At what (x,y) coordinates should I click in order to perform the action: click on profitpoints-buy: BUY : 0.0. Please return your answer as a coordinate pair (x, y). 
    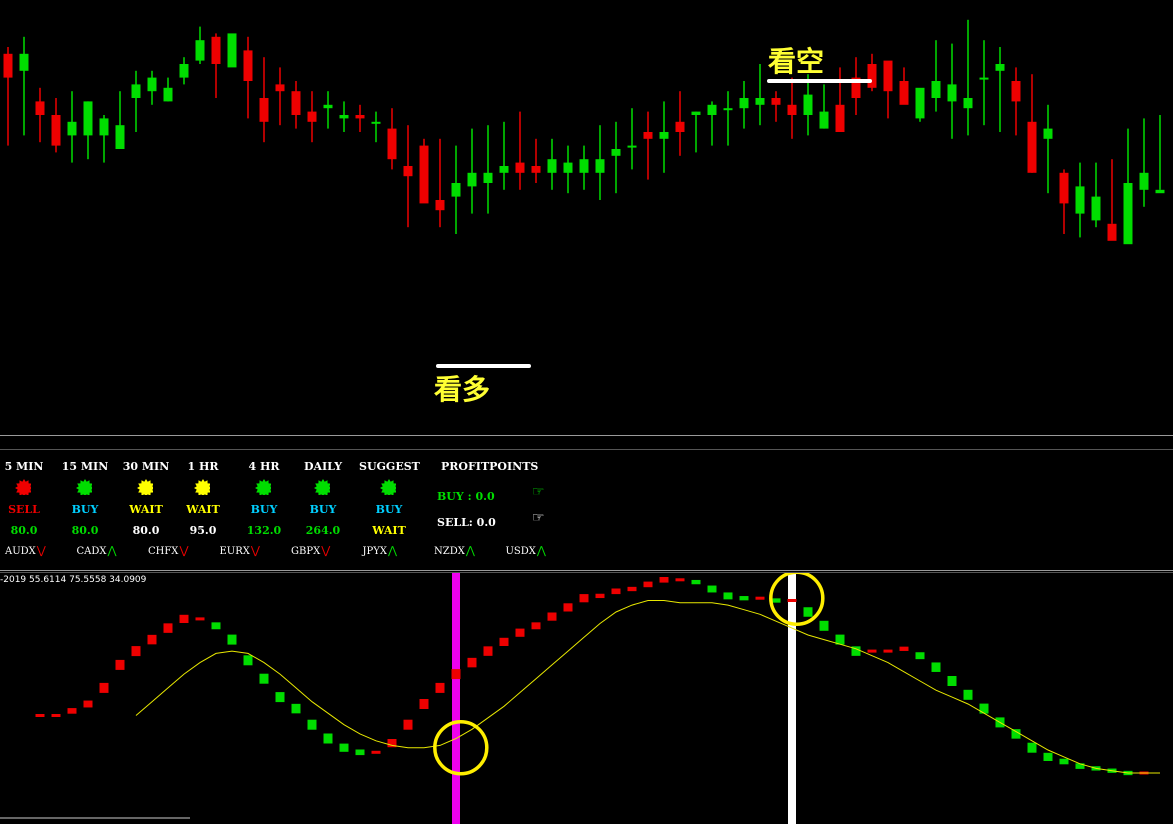
    Looking at the image, I should click on (466, 496).